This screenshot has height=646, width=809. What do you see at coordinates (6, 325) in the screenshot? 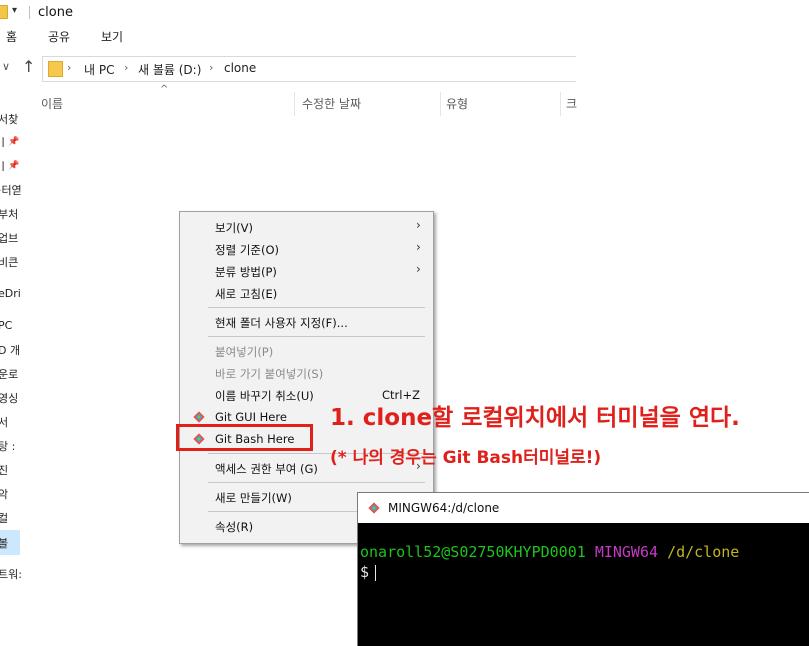
I see `nav-item-my-pc: PC` at bounding box center [6, 325].